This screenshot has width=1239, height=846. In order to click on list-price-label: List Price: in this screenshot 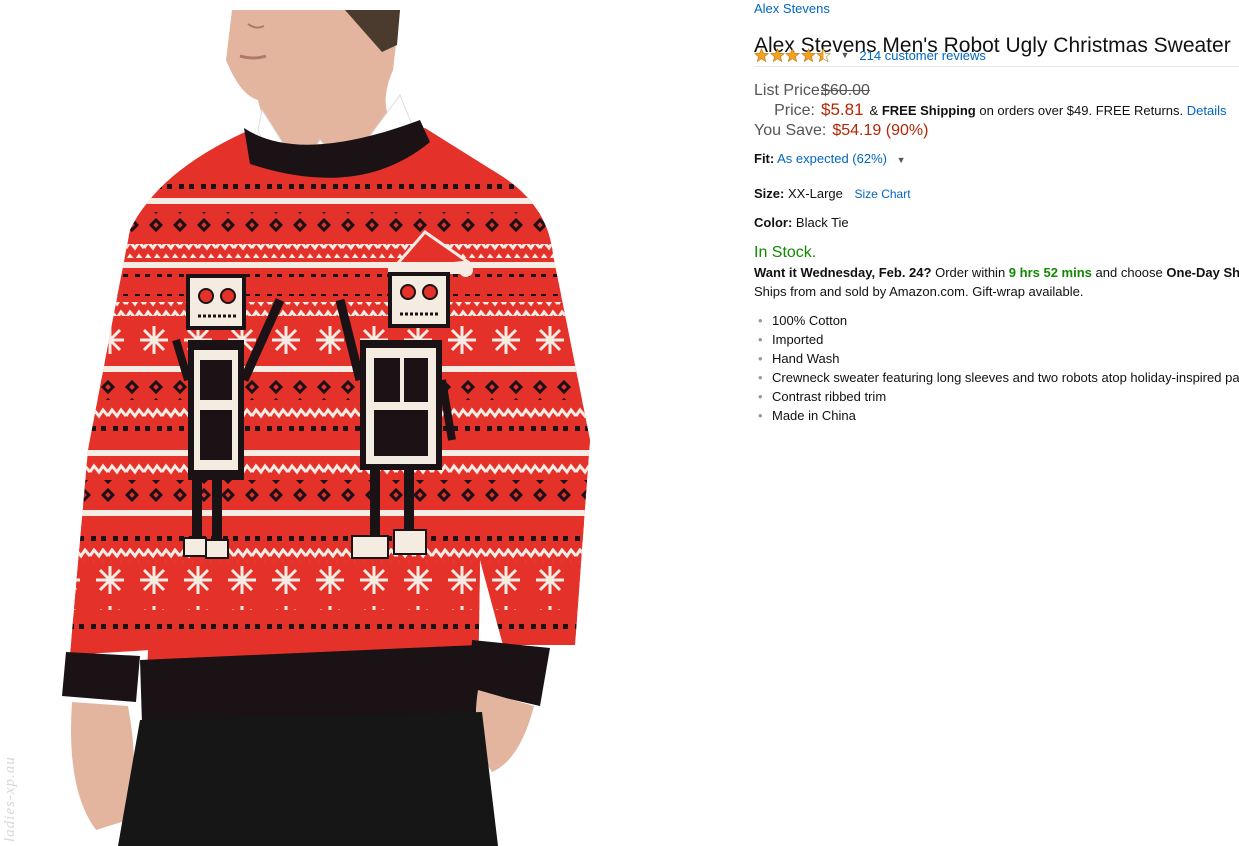, I will do `click(789, 90)`.